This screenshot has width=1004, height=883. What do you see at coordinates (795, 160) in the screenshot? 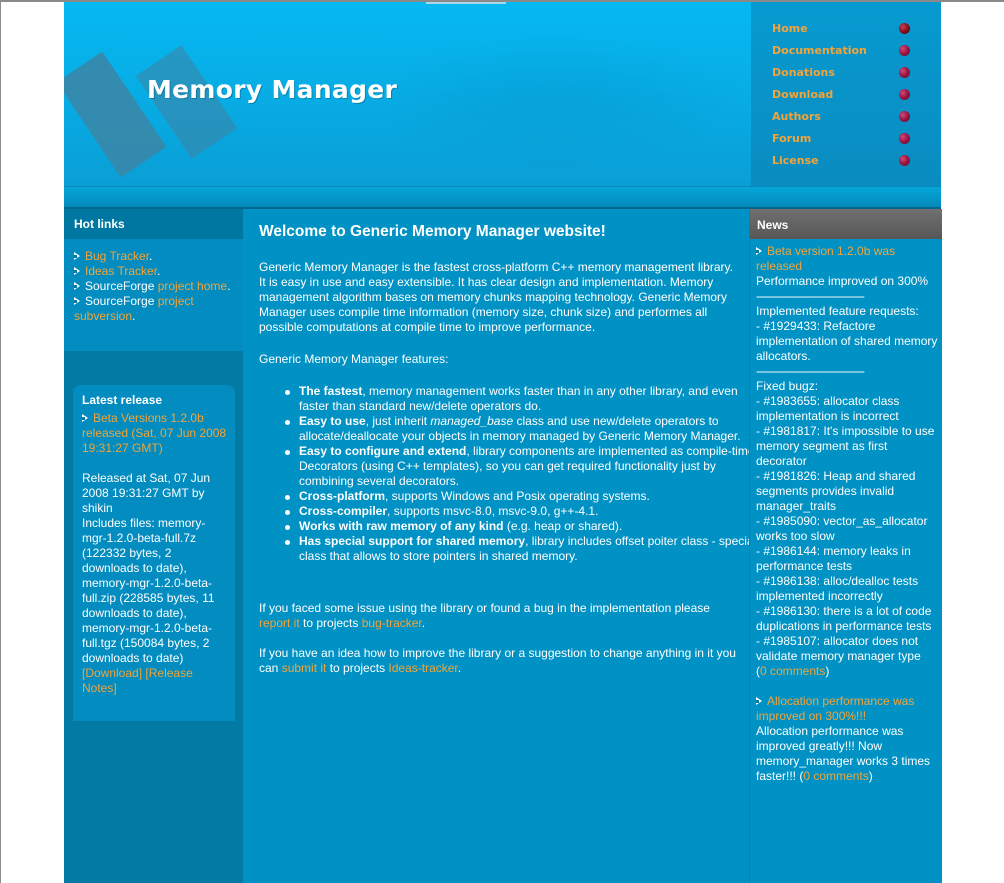
I see `nav-label: License` at bounding box center [795, 160].